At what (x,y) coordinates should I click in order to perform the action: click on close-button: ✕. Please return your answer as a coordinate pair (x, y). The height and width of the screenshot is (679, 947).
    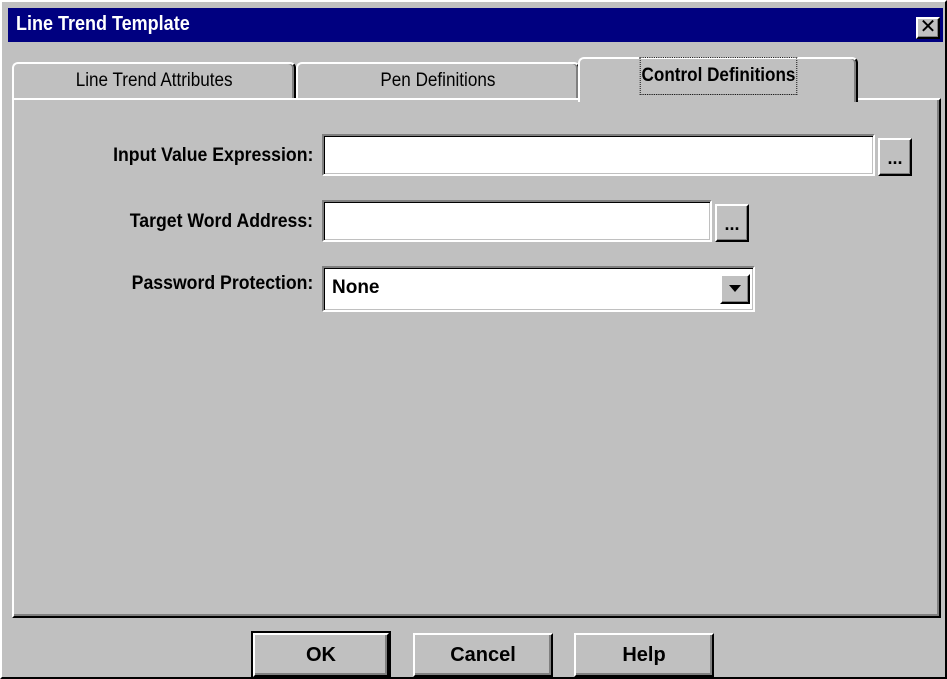
    Looking at the image, I should click on (928, 28).